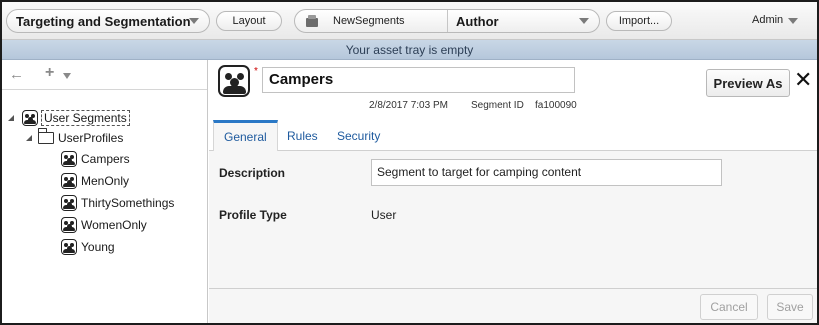 The height and width of the screenshot is (325, 819). Describe the element at coordinates (104, 75) in the screenshot. I see `tree-toolbar: ← +` at that location.